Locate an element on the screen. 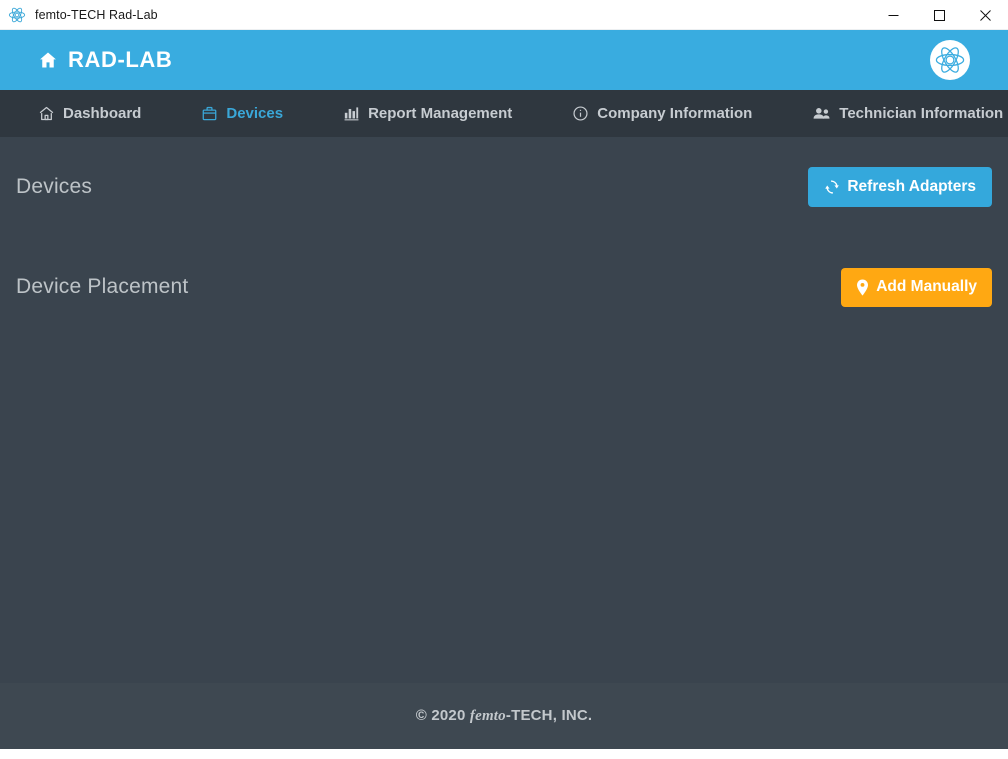 Image resolution: width=1008 pixels, height=759 pixels. maximize-icon is located at coordinates (939, 15).